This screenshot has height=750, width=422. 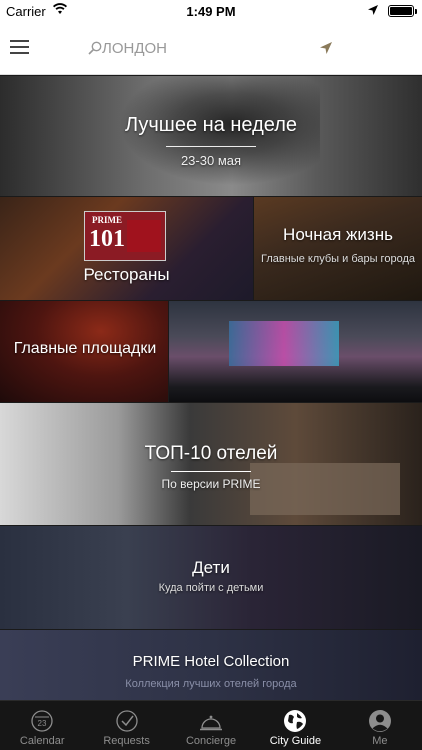 What do you see at coordinates (95, 48) in the screenshot?
I see `magnifier-icon` at bounding box center [95, 48].